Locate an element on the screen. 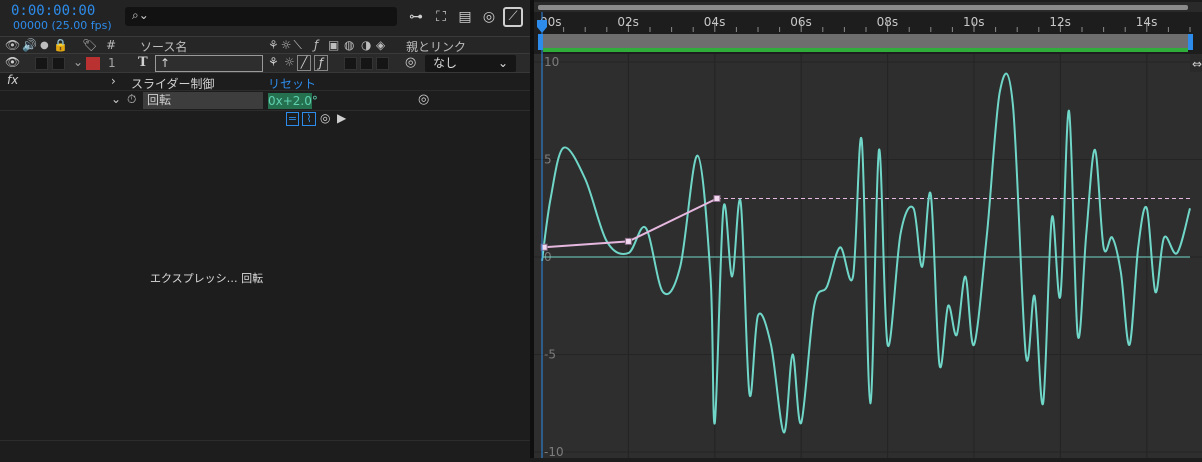  composition-mini-flowchart-icon: ⊶ is located at coordinates (416, 17).